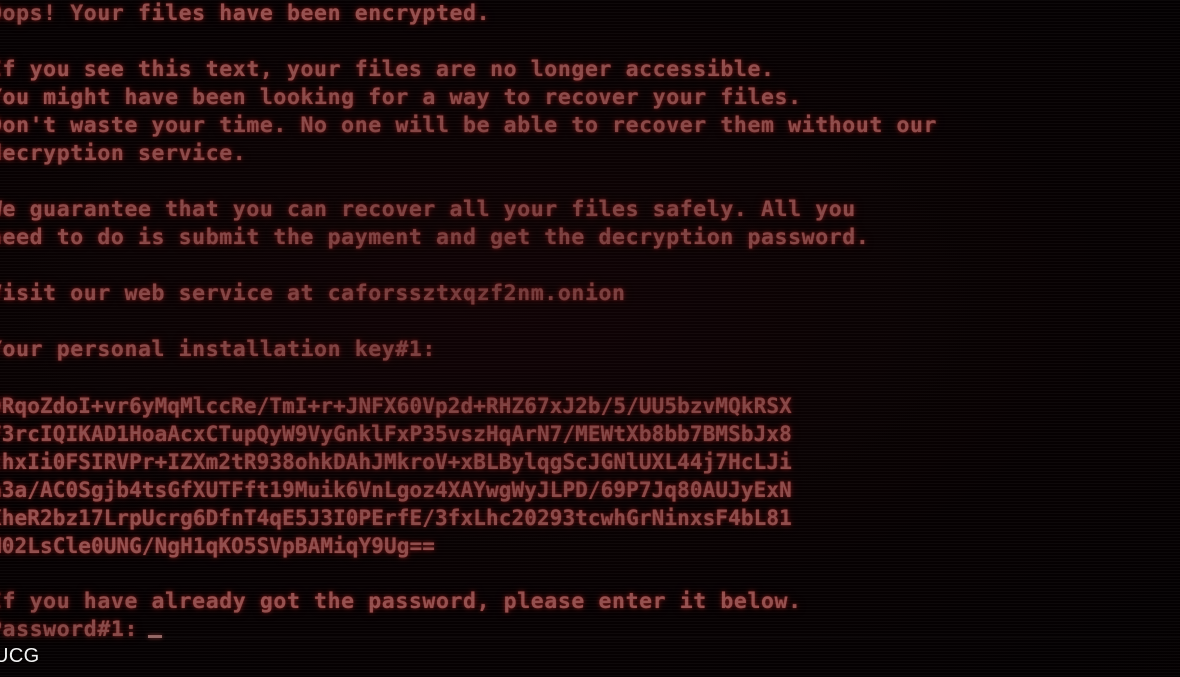 This screenshot has width=1180, height=677. I want to click on lower-third-divider, so click(590, 637).